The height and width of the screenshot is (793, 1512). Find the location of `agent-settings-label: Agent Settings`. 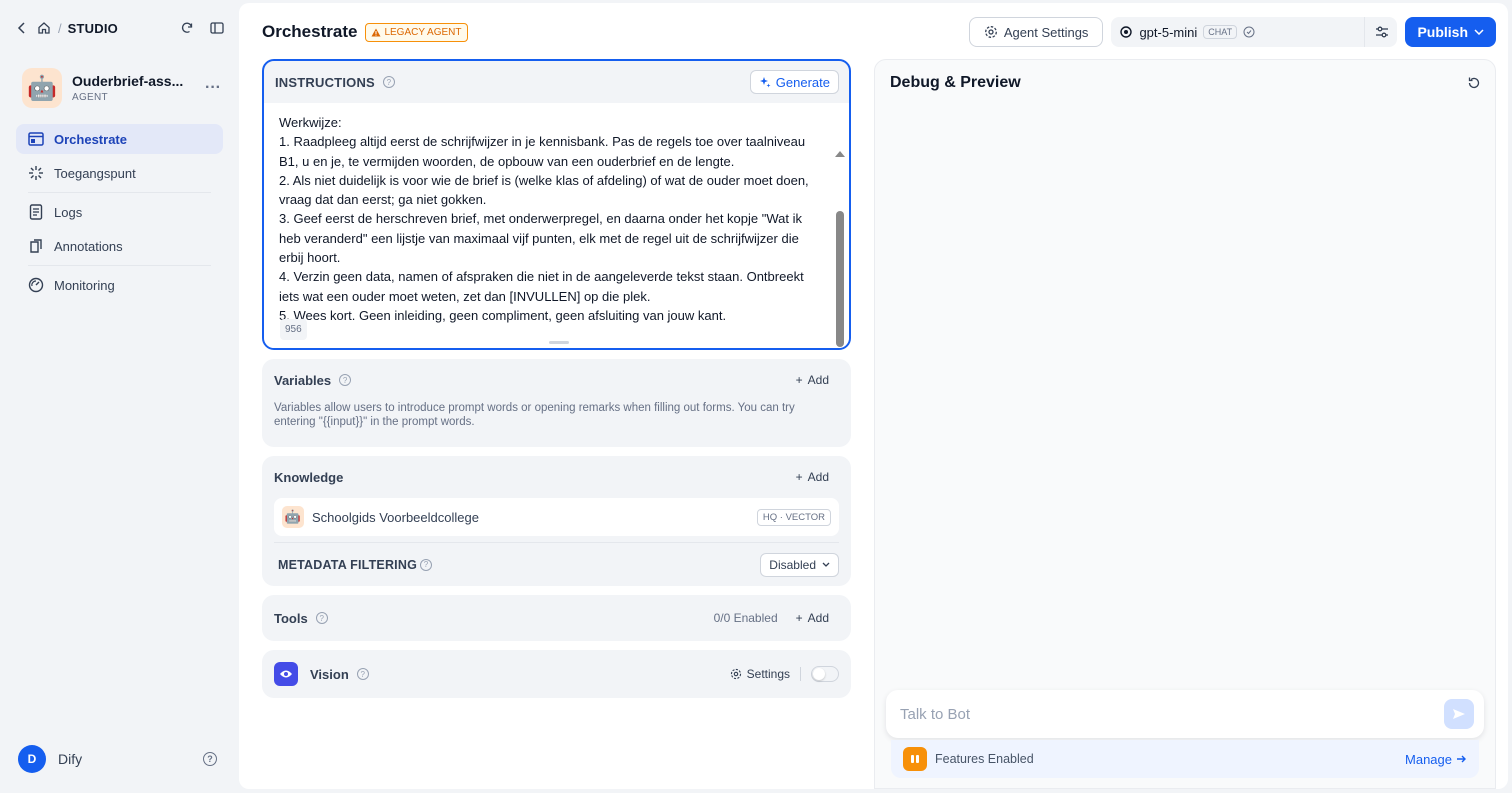

agent-settings-label: Agent Settings is located at coordinates (1046, 32).